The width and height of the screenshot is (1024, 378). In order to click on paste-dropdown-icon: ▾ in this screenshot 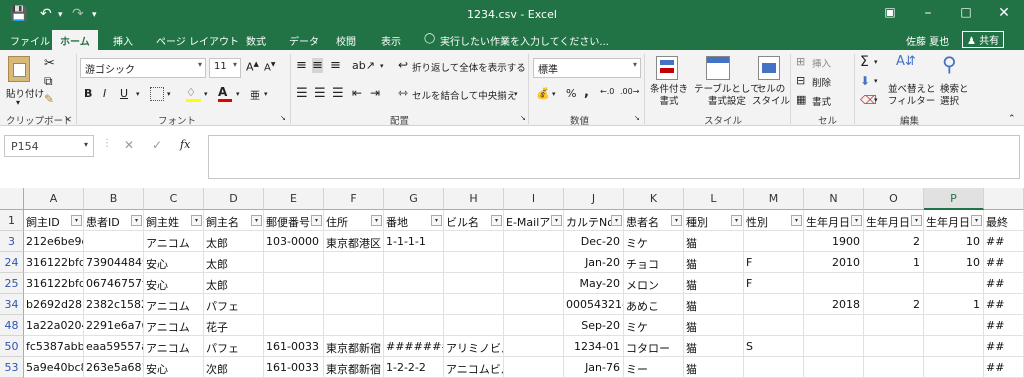, I will do `click(18, 102)`.